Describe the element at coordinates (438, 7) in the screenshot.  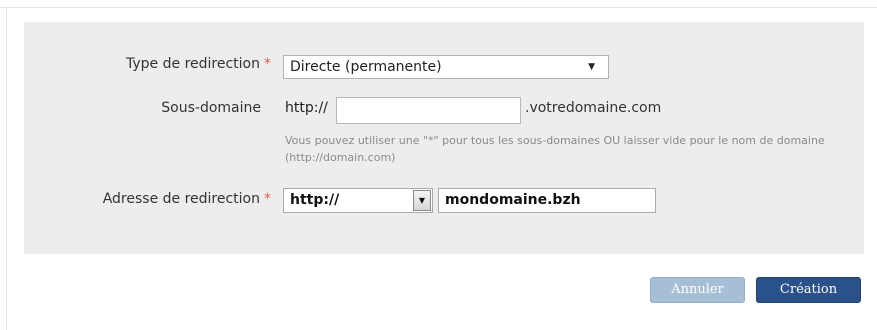
I see `top-divider` at that location.